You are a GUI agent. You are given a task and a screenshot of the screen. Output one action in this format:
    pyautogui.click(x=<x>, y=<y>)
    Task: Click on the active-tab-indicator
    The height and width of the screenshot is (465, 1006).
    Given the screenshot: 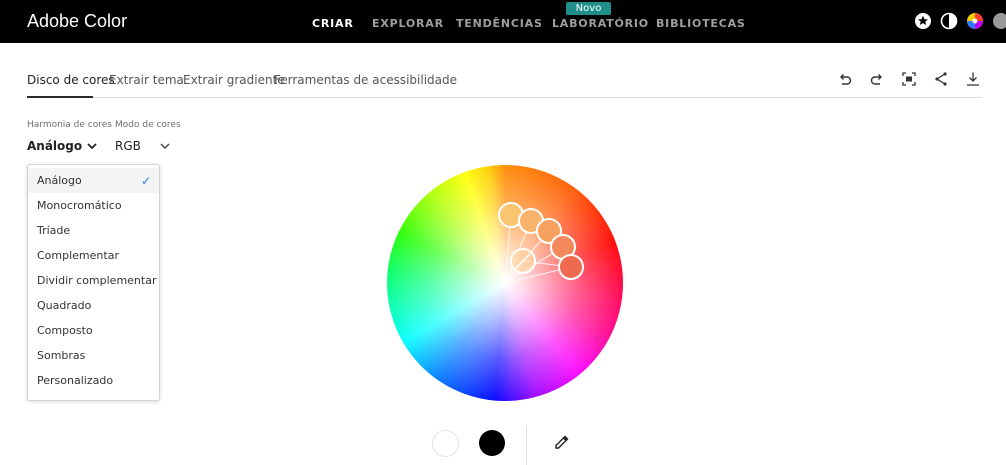 What is the action you would take?
    pyautogui.click(x=60, y=97)
    